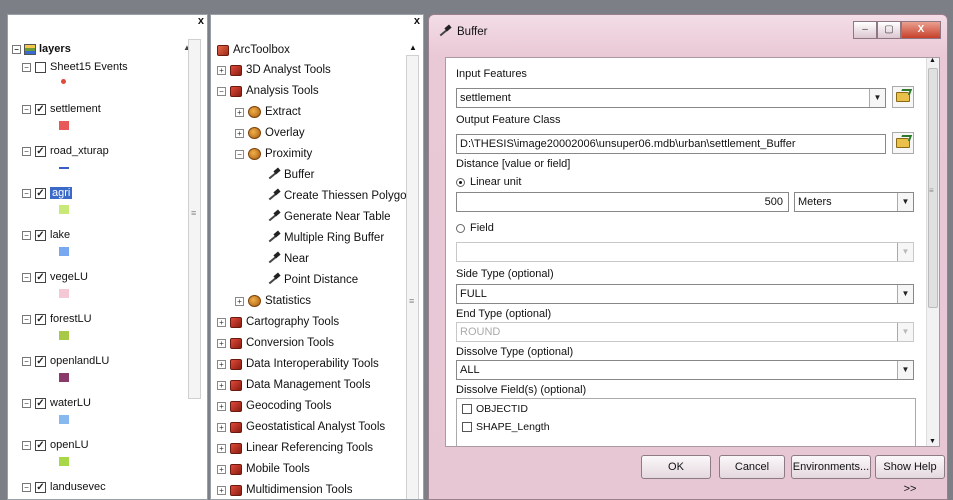 This screenshot has width=953, height=500. I want to click on layer-row: − ✓ forestLU, so click(57, 319).